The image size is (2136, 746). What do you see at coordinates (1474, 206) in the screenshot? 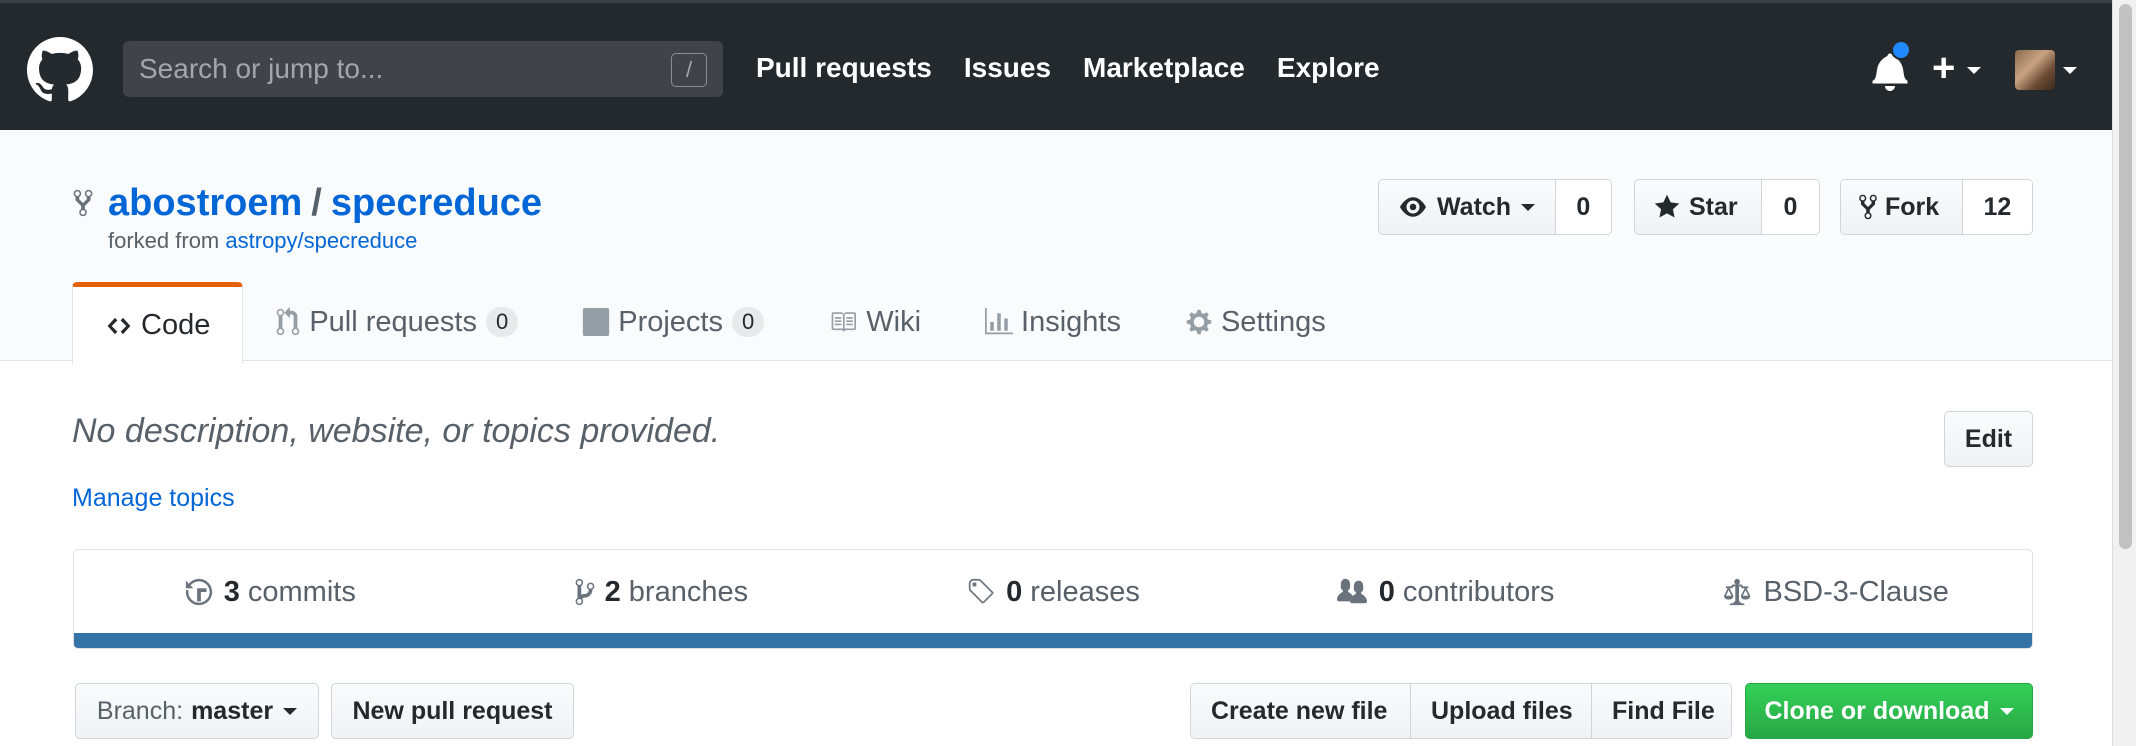
I see `watch-label: Watch` at bounding box center [1474, 206].